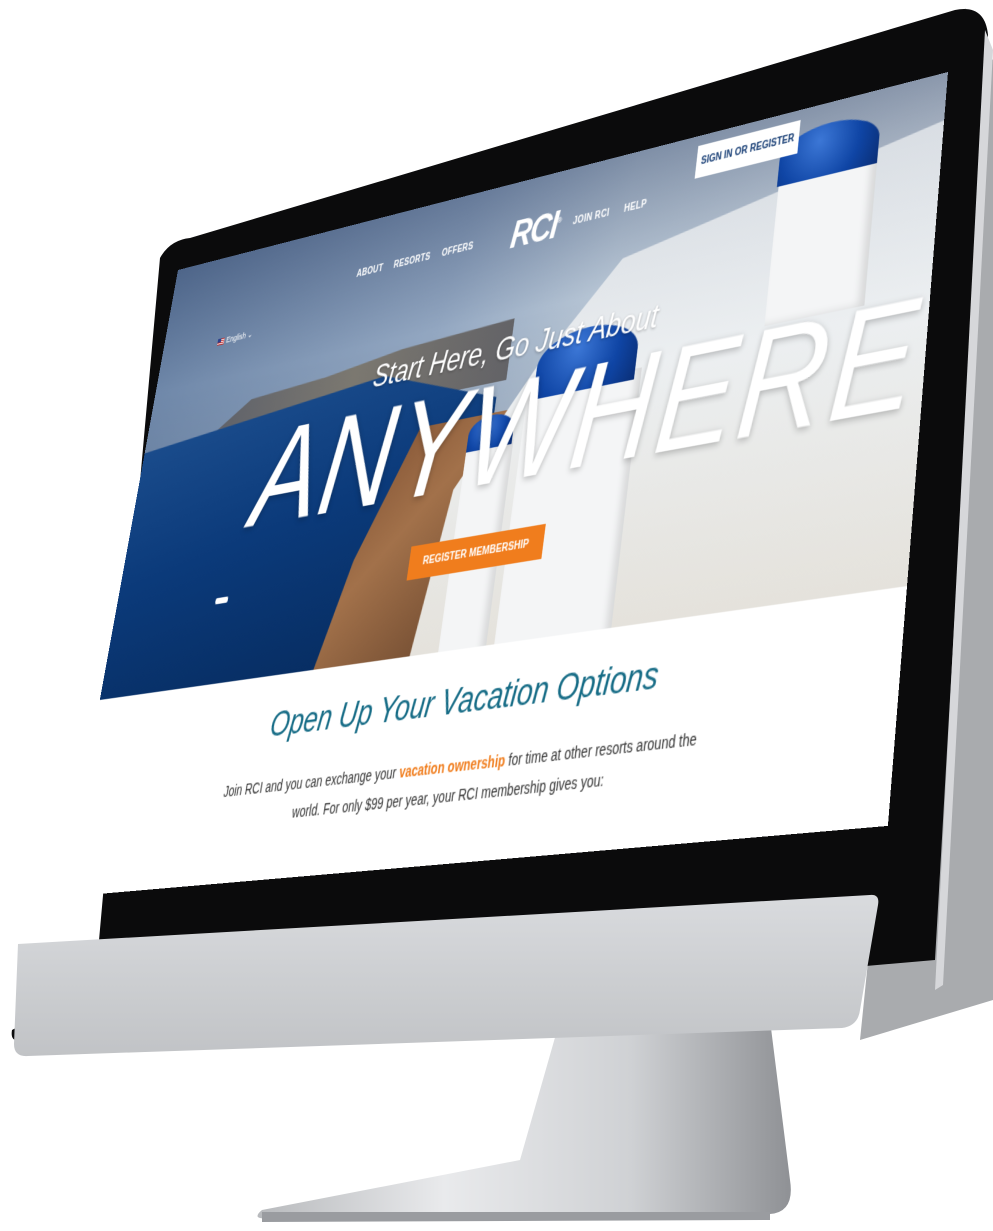  What do you see at coordinates (412, 261) in the screenshot?
I see `nav-resorts: RESORTS` at bounding box center [412, 261].